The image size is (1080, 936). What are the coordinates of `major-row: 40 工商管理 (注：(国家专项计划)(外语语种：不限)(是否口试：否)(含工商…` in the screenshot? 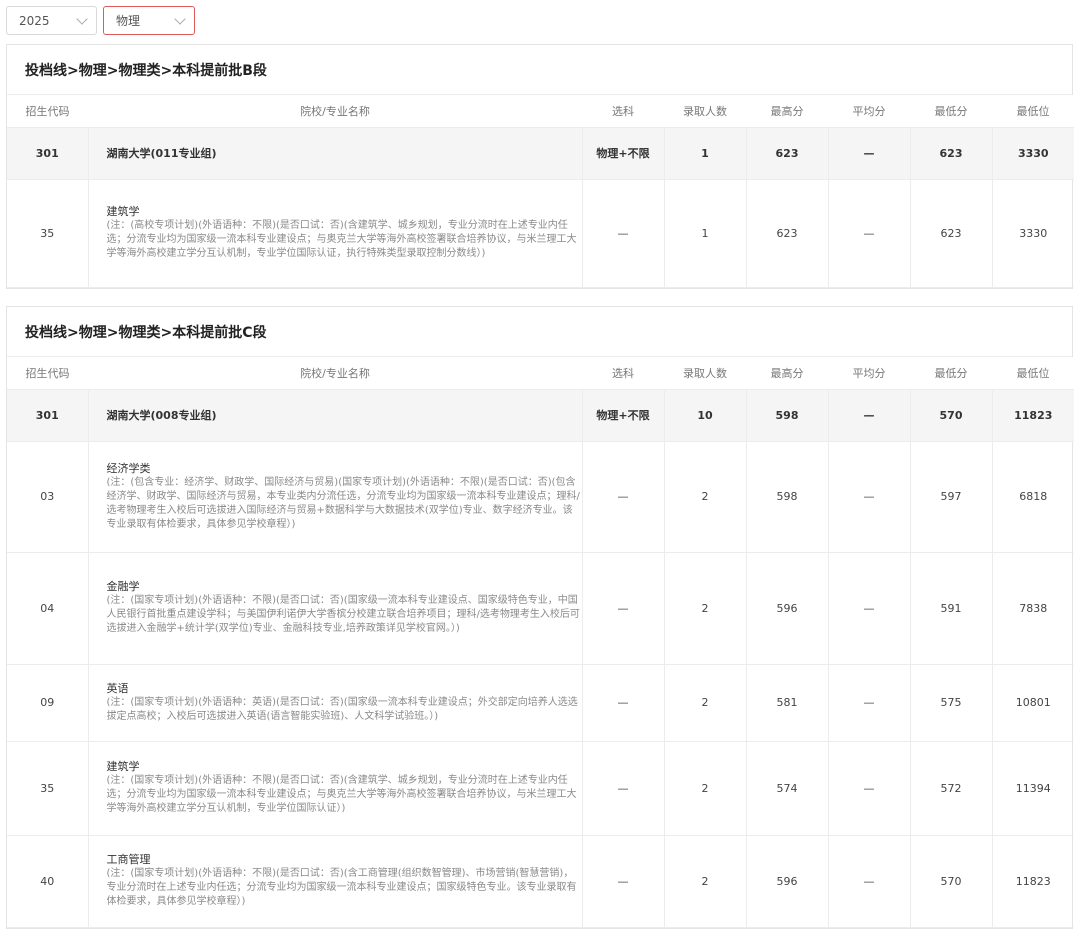 It's located at (540, 881).